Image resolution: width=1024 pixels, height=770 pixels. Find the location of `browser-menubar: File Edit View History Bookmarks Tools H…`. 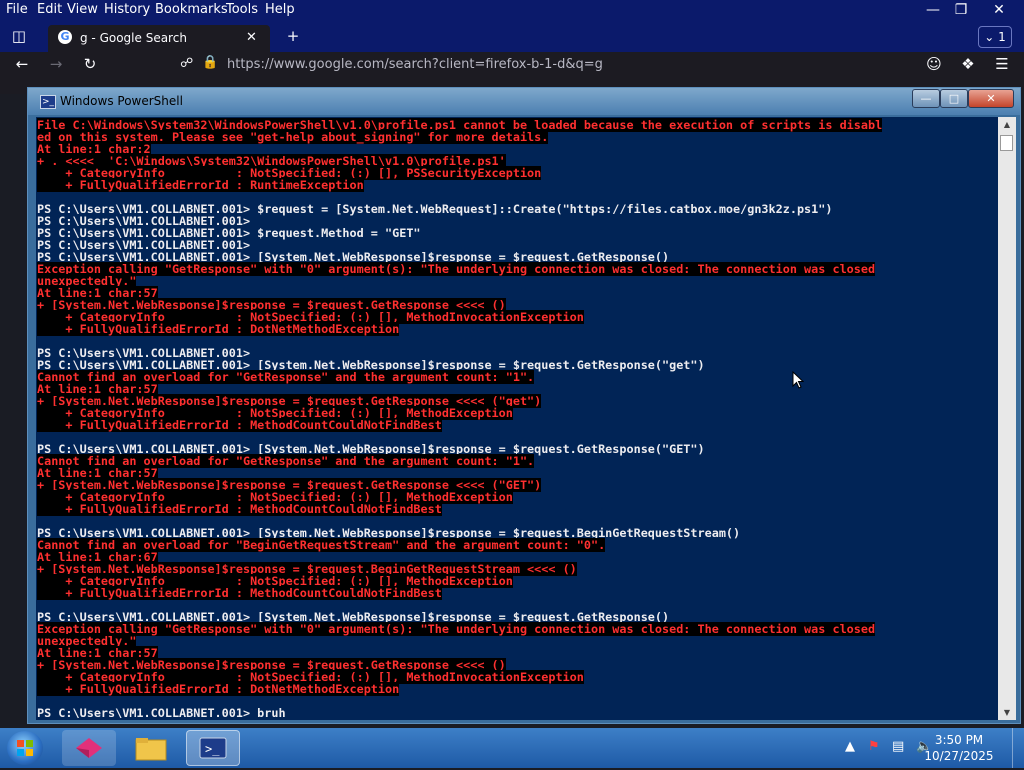

browser-menubar: File Edit View History Bookmarks Tools H… is located at coordinates (512, 10).